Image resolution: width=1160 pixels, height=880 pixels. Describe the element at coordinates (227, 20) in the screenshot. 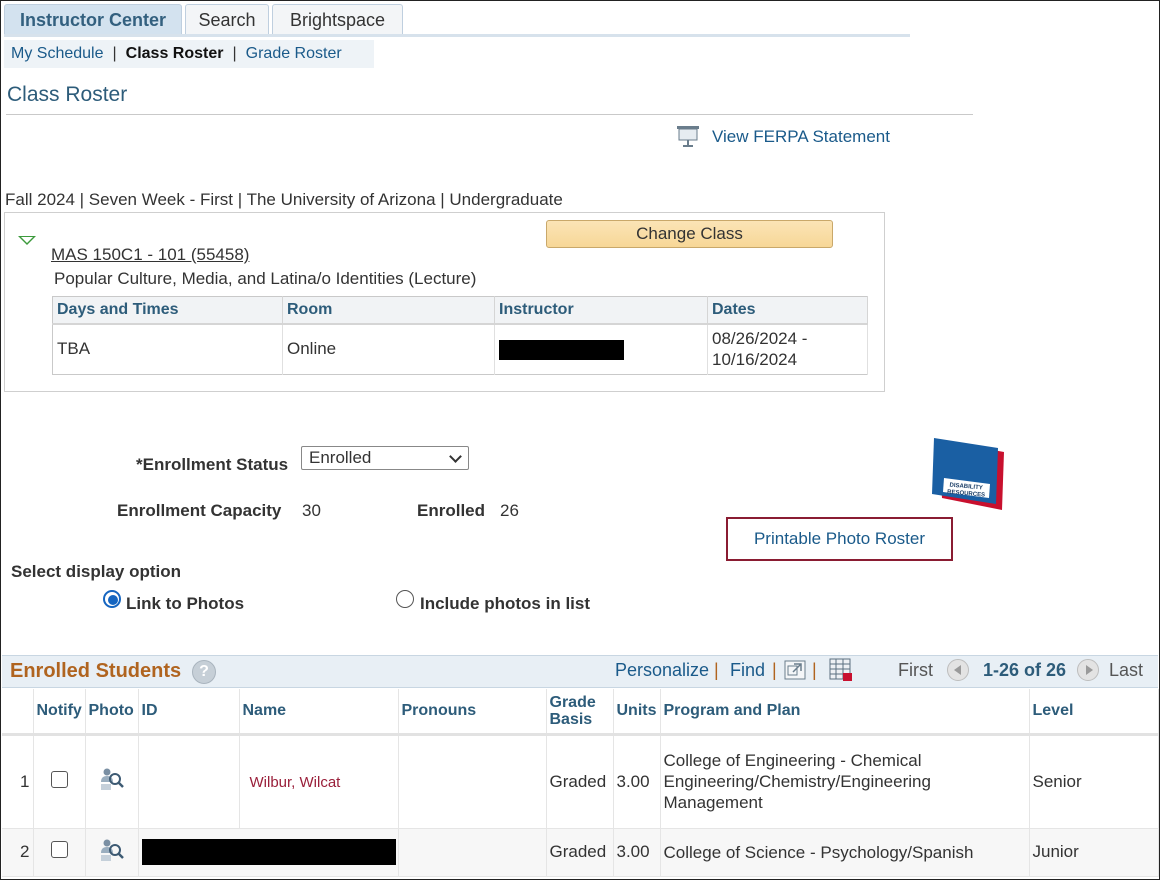

I see `tab-search: Search` at that location.